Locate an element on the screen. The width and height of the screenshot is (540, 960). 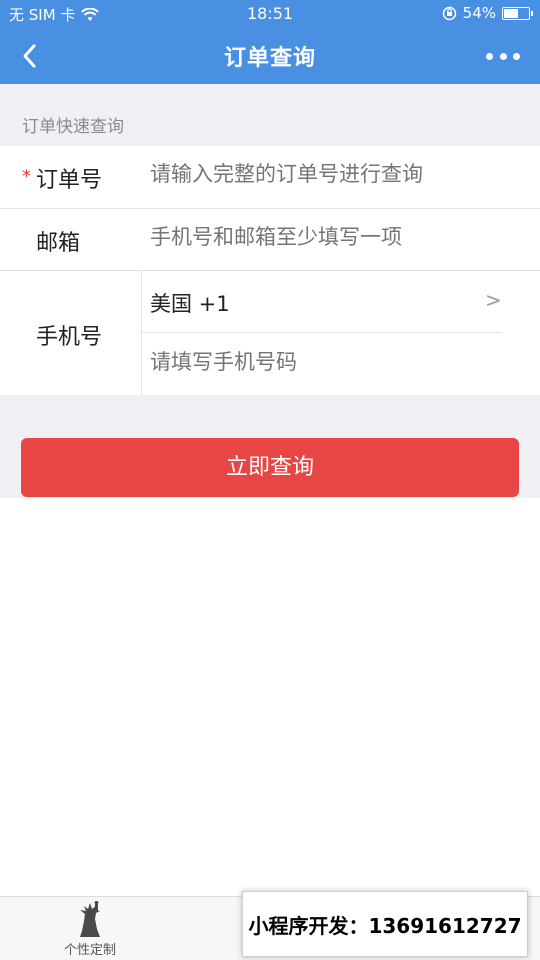
required-mark: * is located at coordinates (26, 176).